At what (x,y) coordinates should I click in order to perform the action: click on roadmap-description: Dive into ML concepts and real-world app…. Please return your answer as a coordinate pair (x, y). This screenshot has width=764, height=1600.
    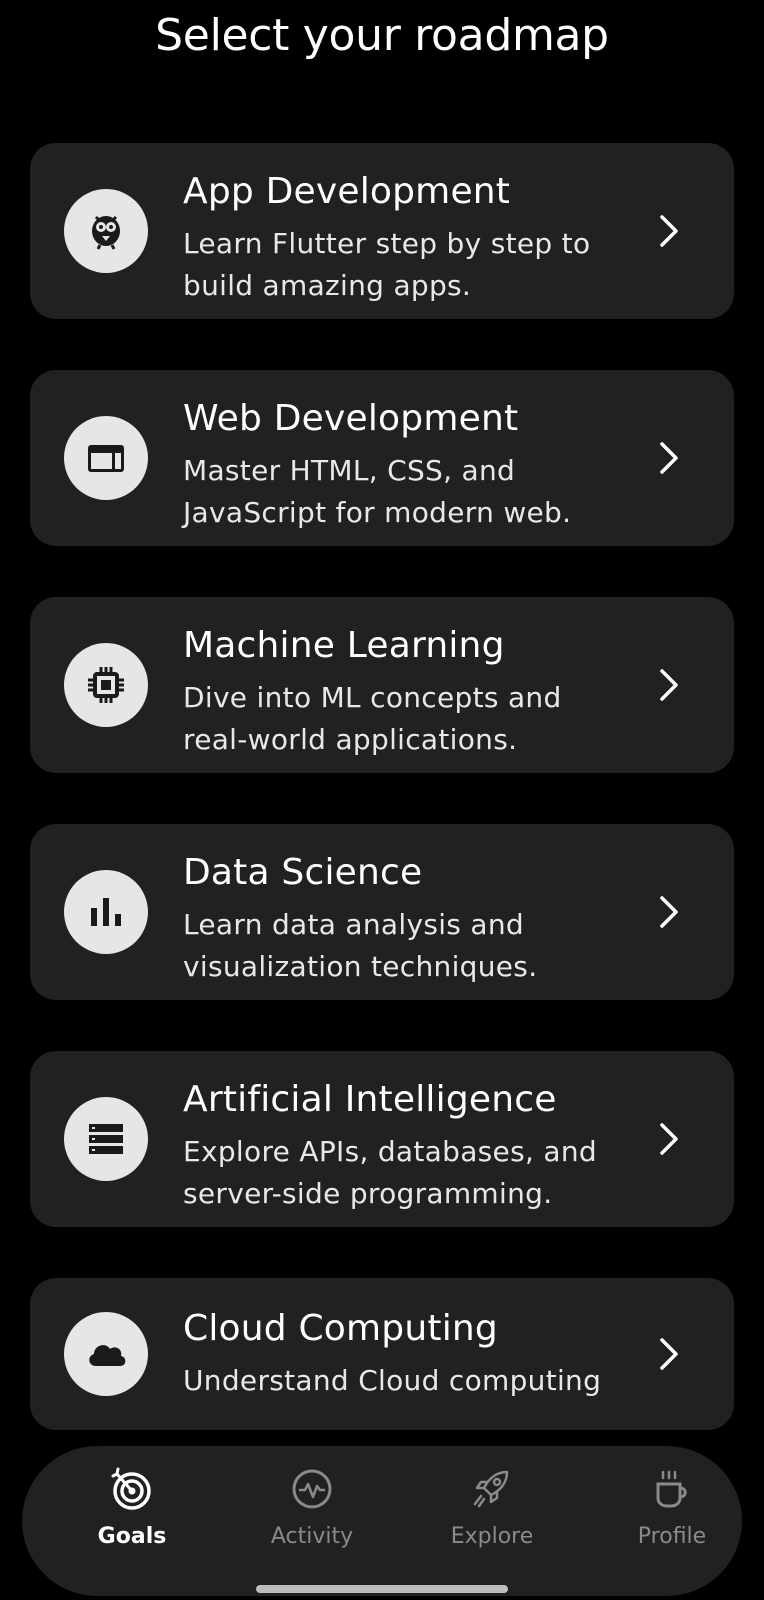
    Looking at the image, I should click on (372, 718).